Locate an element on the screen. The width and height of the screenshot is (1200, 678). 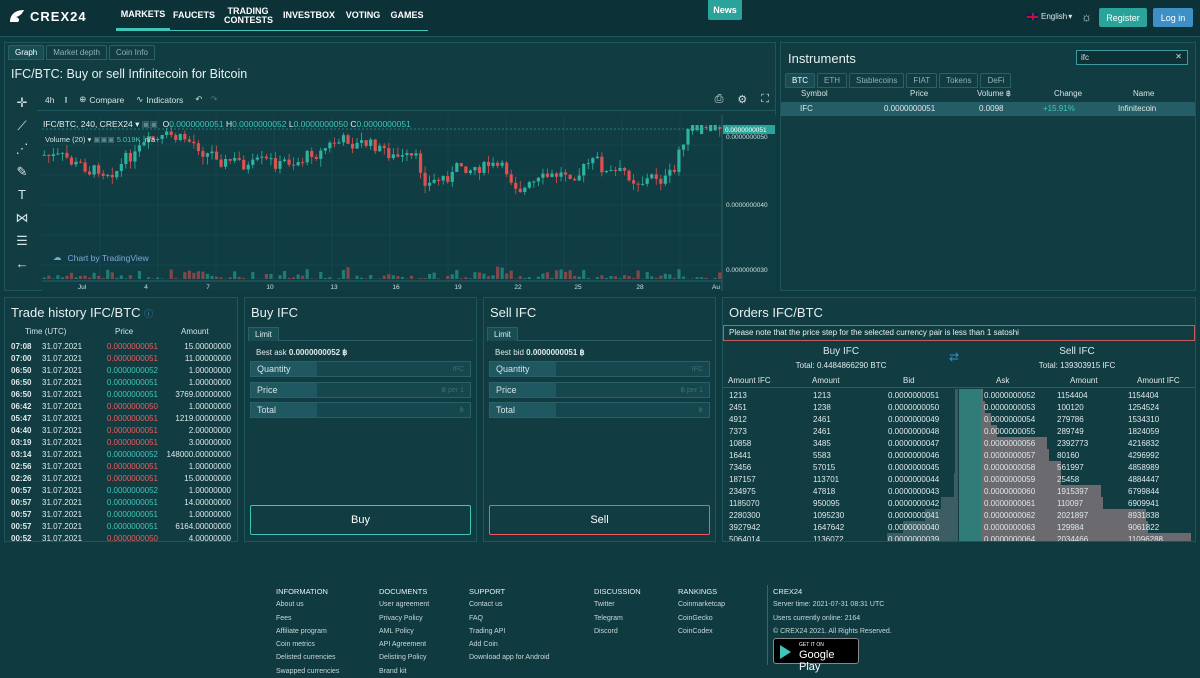
undo-icon: ↶ is located at coordinates (198, 99).